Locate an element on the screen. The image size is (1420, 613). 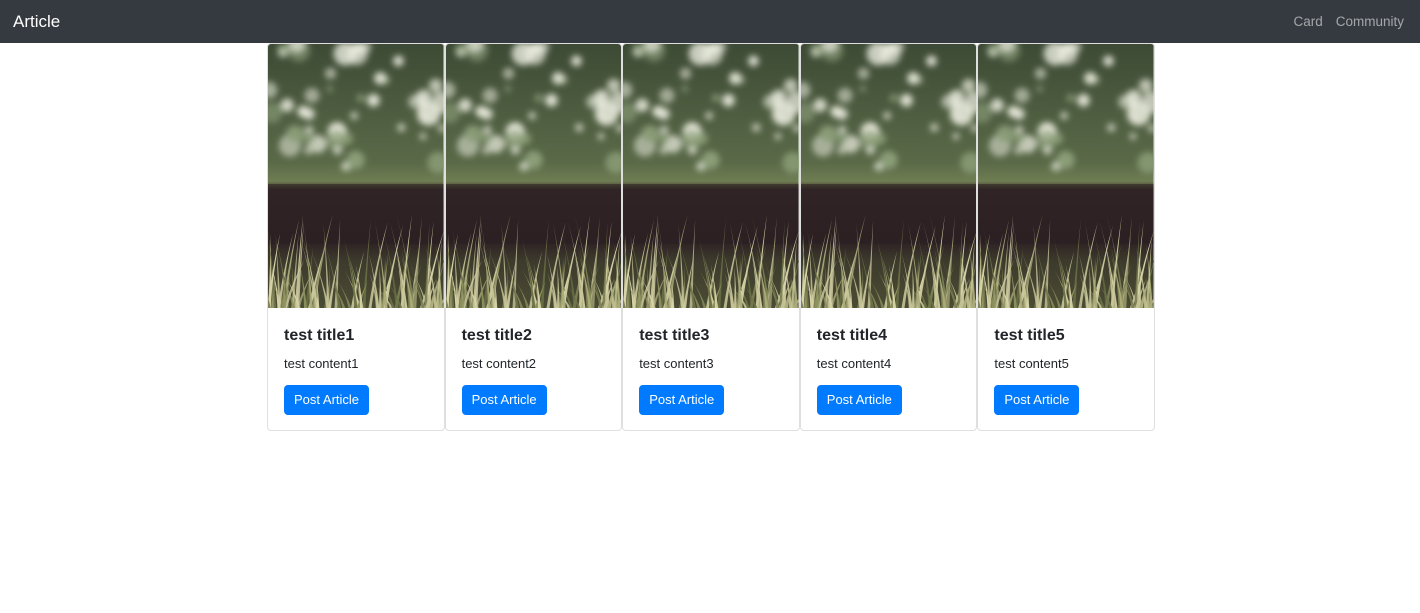
article-card: test title2 test content2 Post Article is located at coordinates (533, 237).